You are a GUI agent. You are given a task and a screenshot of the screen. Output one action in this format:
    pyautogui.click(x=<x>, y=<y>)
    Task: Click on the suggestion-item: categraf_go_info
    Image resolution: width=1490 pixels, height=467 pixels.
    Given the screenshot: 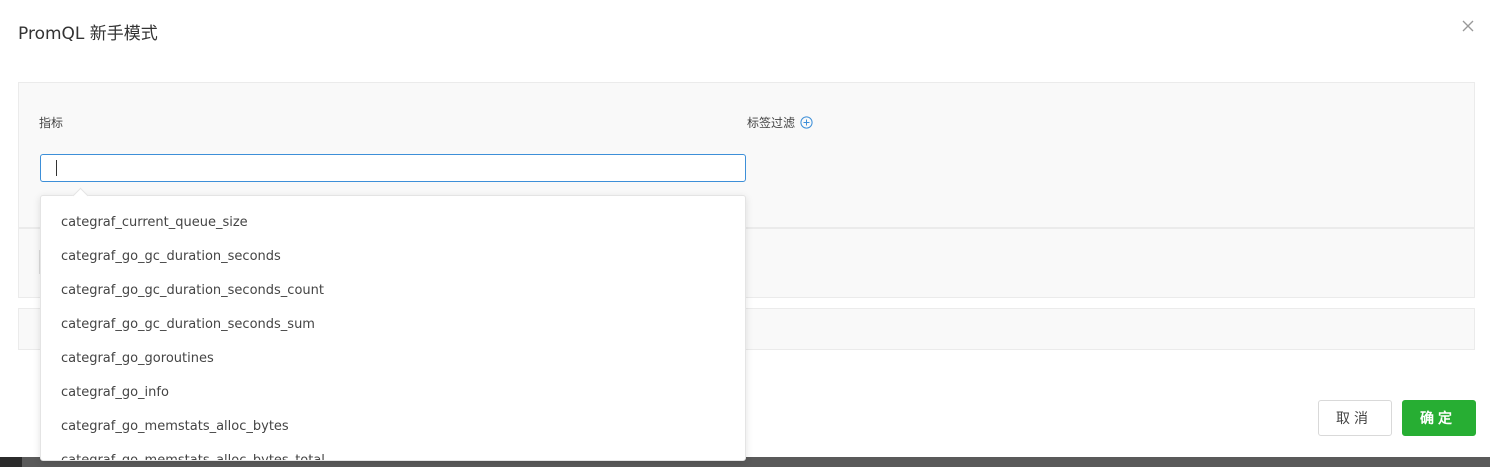 What is the action you would take?
    pyautogui.click(x=393, y=393)
    